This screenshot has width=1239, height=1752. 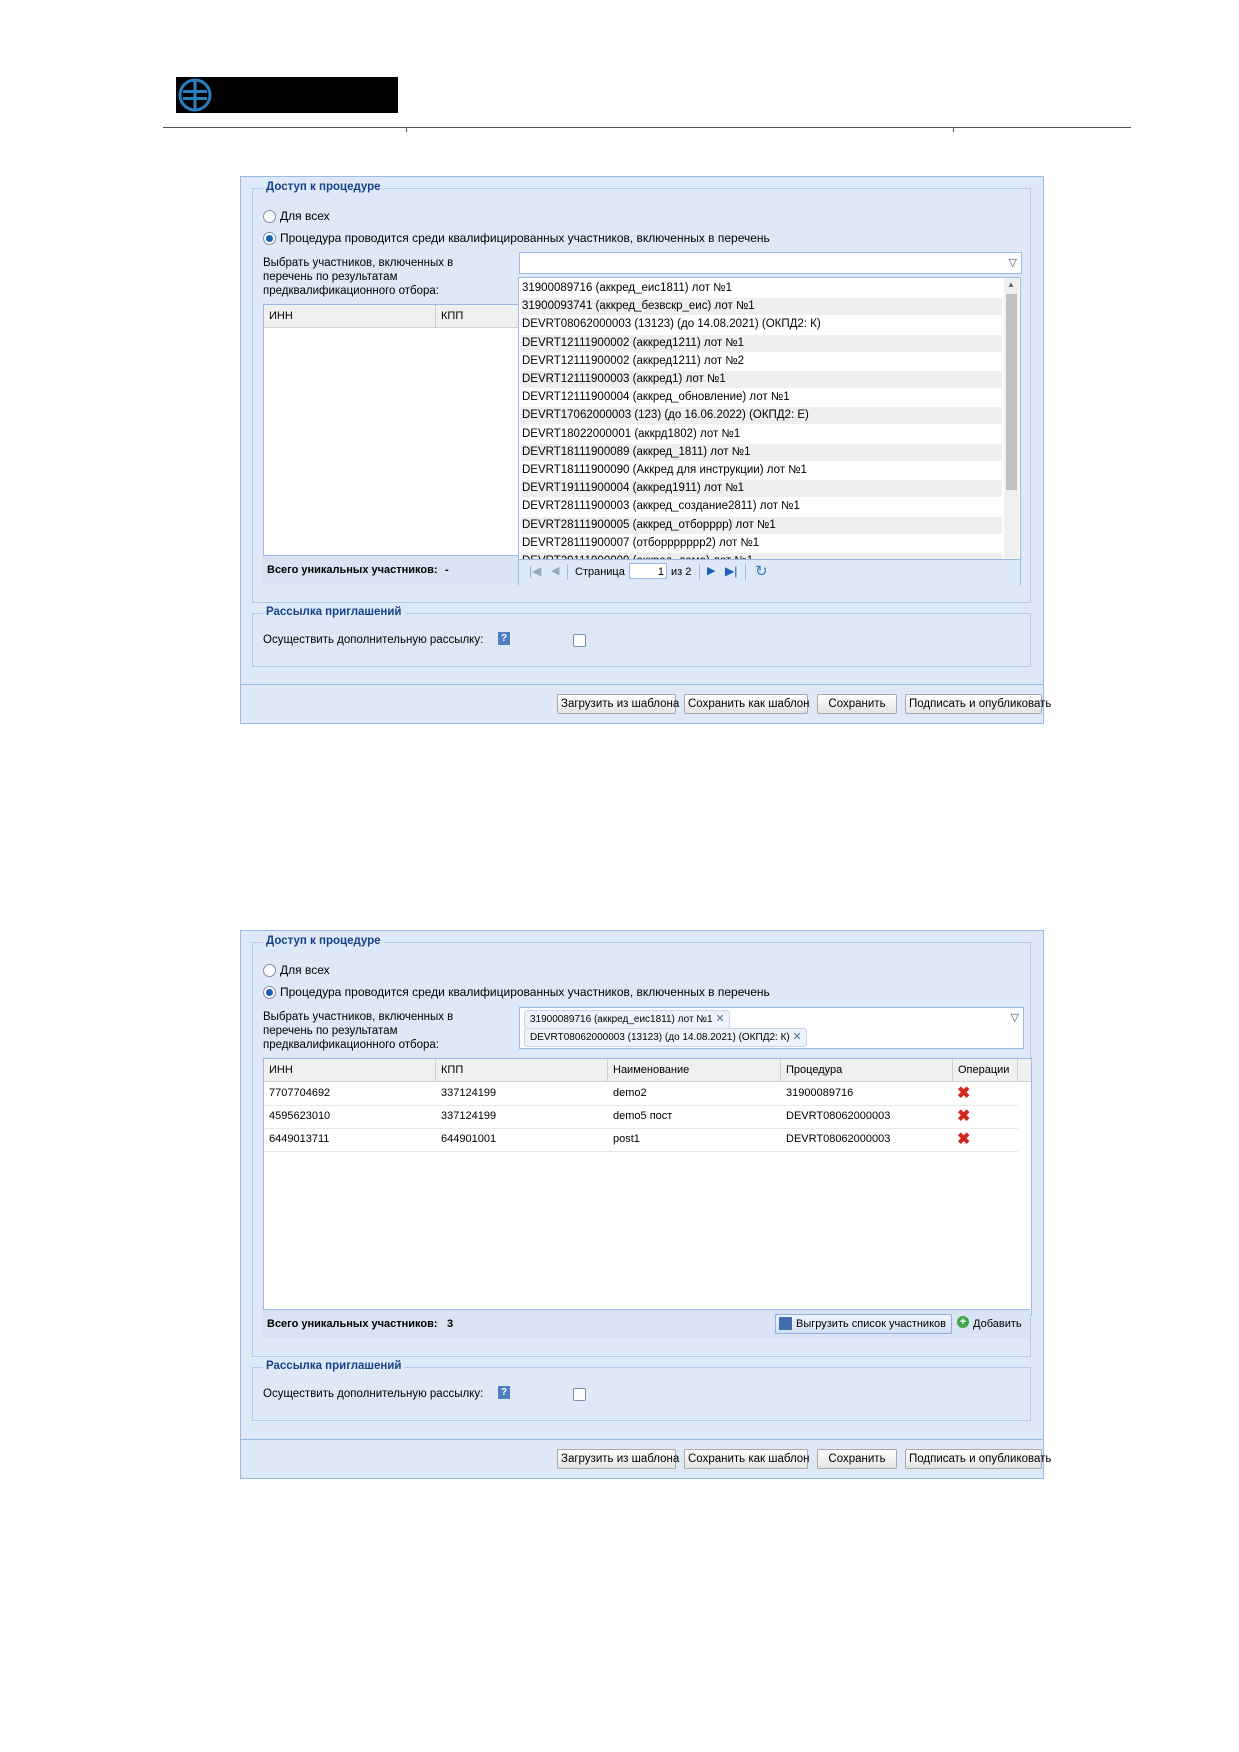 What do you see at coordinates (1011, 392) in the screenshot?
I see `scroll-thumb` at bounding box center [1011, 392].